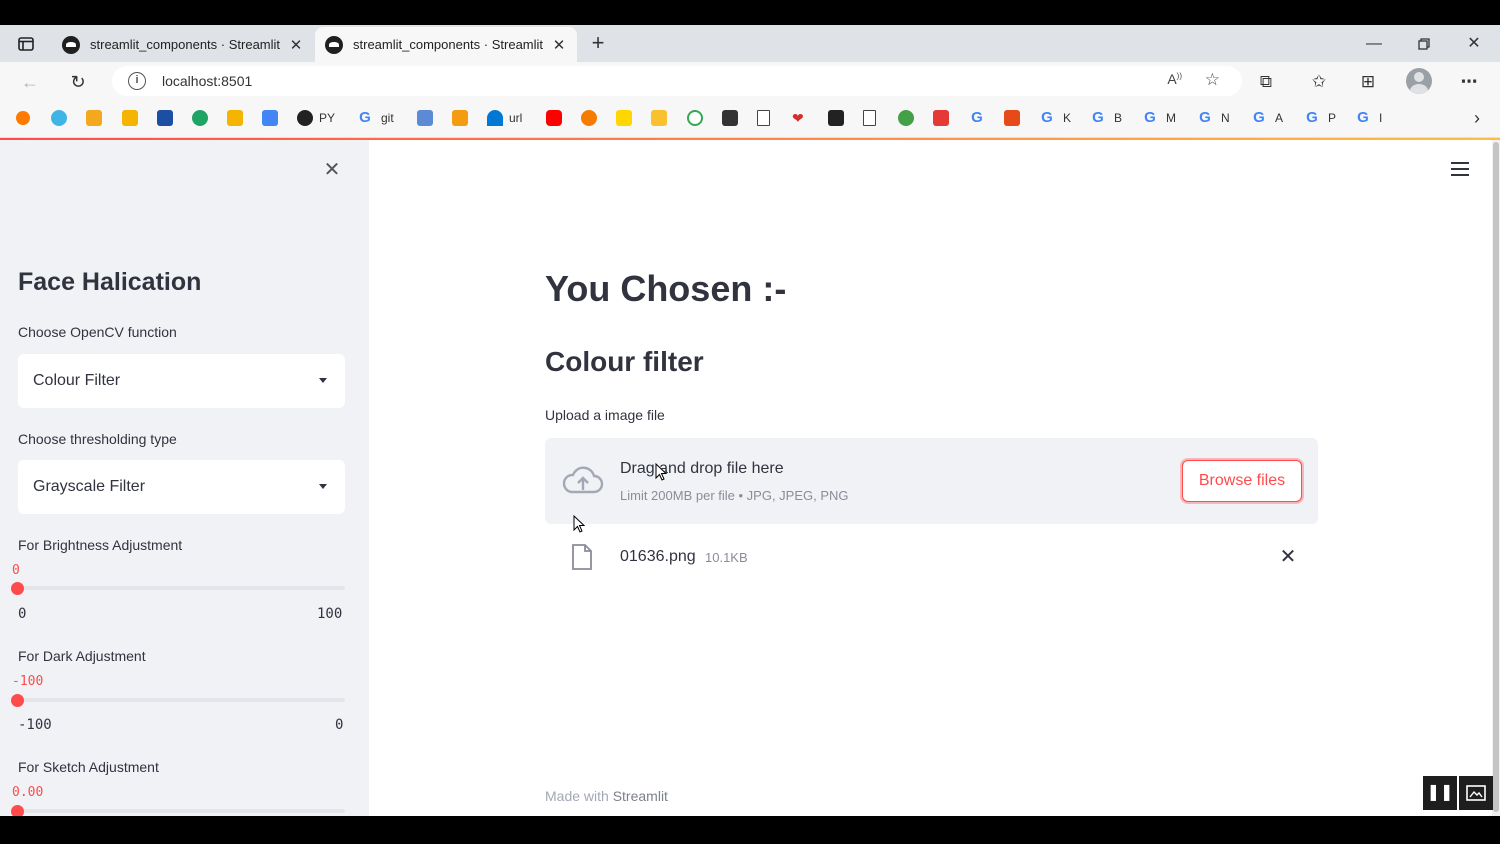 The height and width of the screenshot is (844, 1500). I want to click on bookmark-google-i: GI, so click(1368, 118).